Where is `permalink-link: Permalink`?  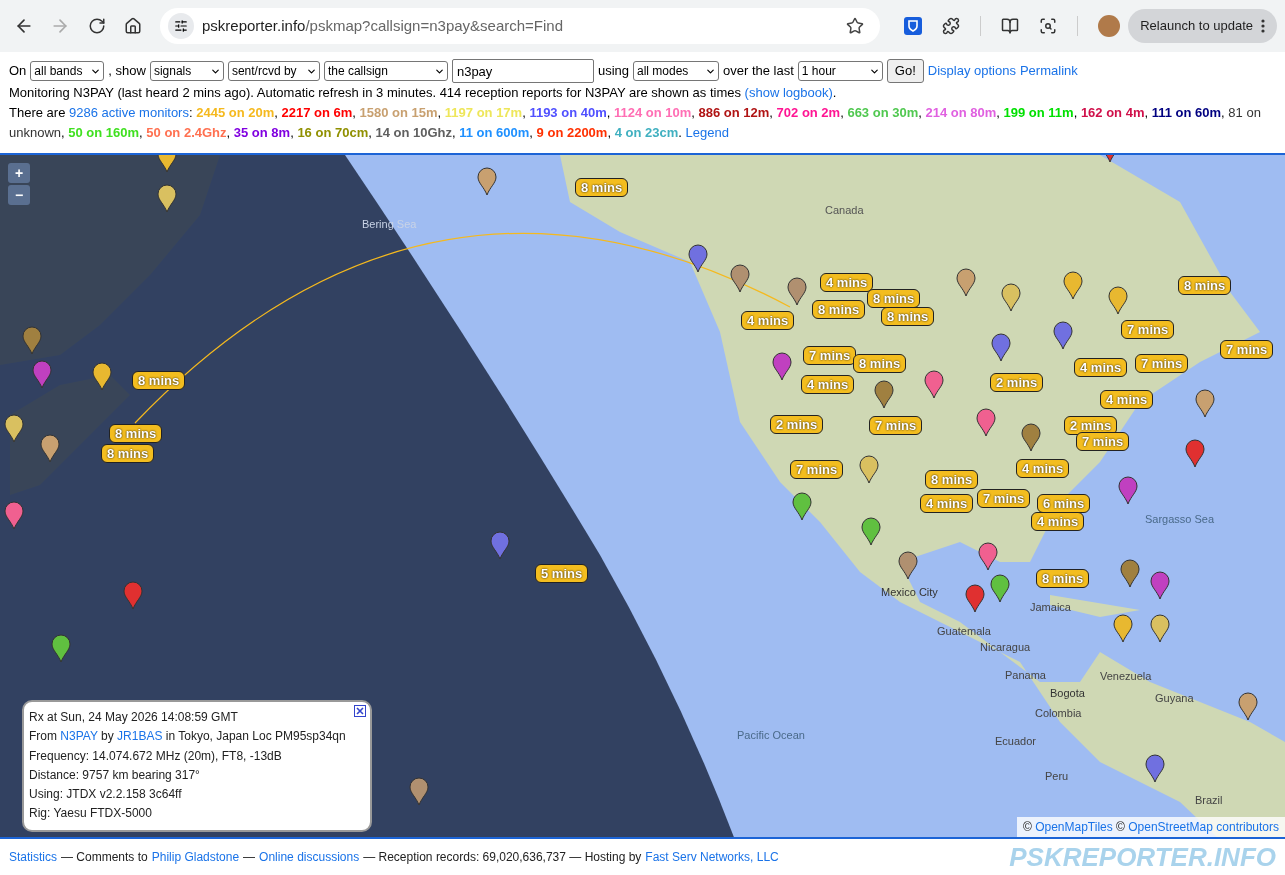 permalink-link: Permalink is located at coordinates (1048, 71).